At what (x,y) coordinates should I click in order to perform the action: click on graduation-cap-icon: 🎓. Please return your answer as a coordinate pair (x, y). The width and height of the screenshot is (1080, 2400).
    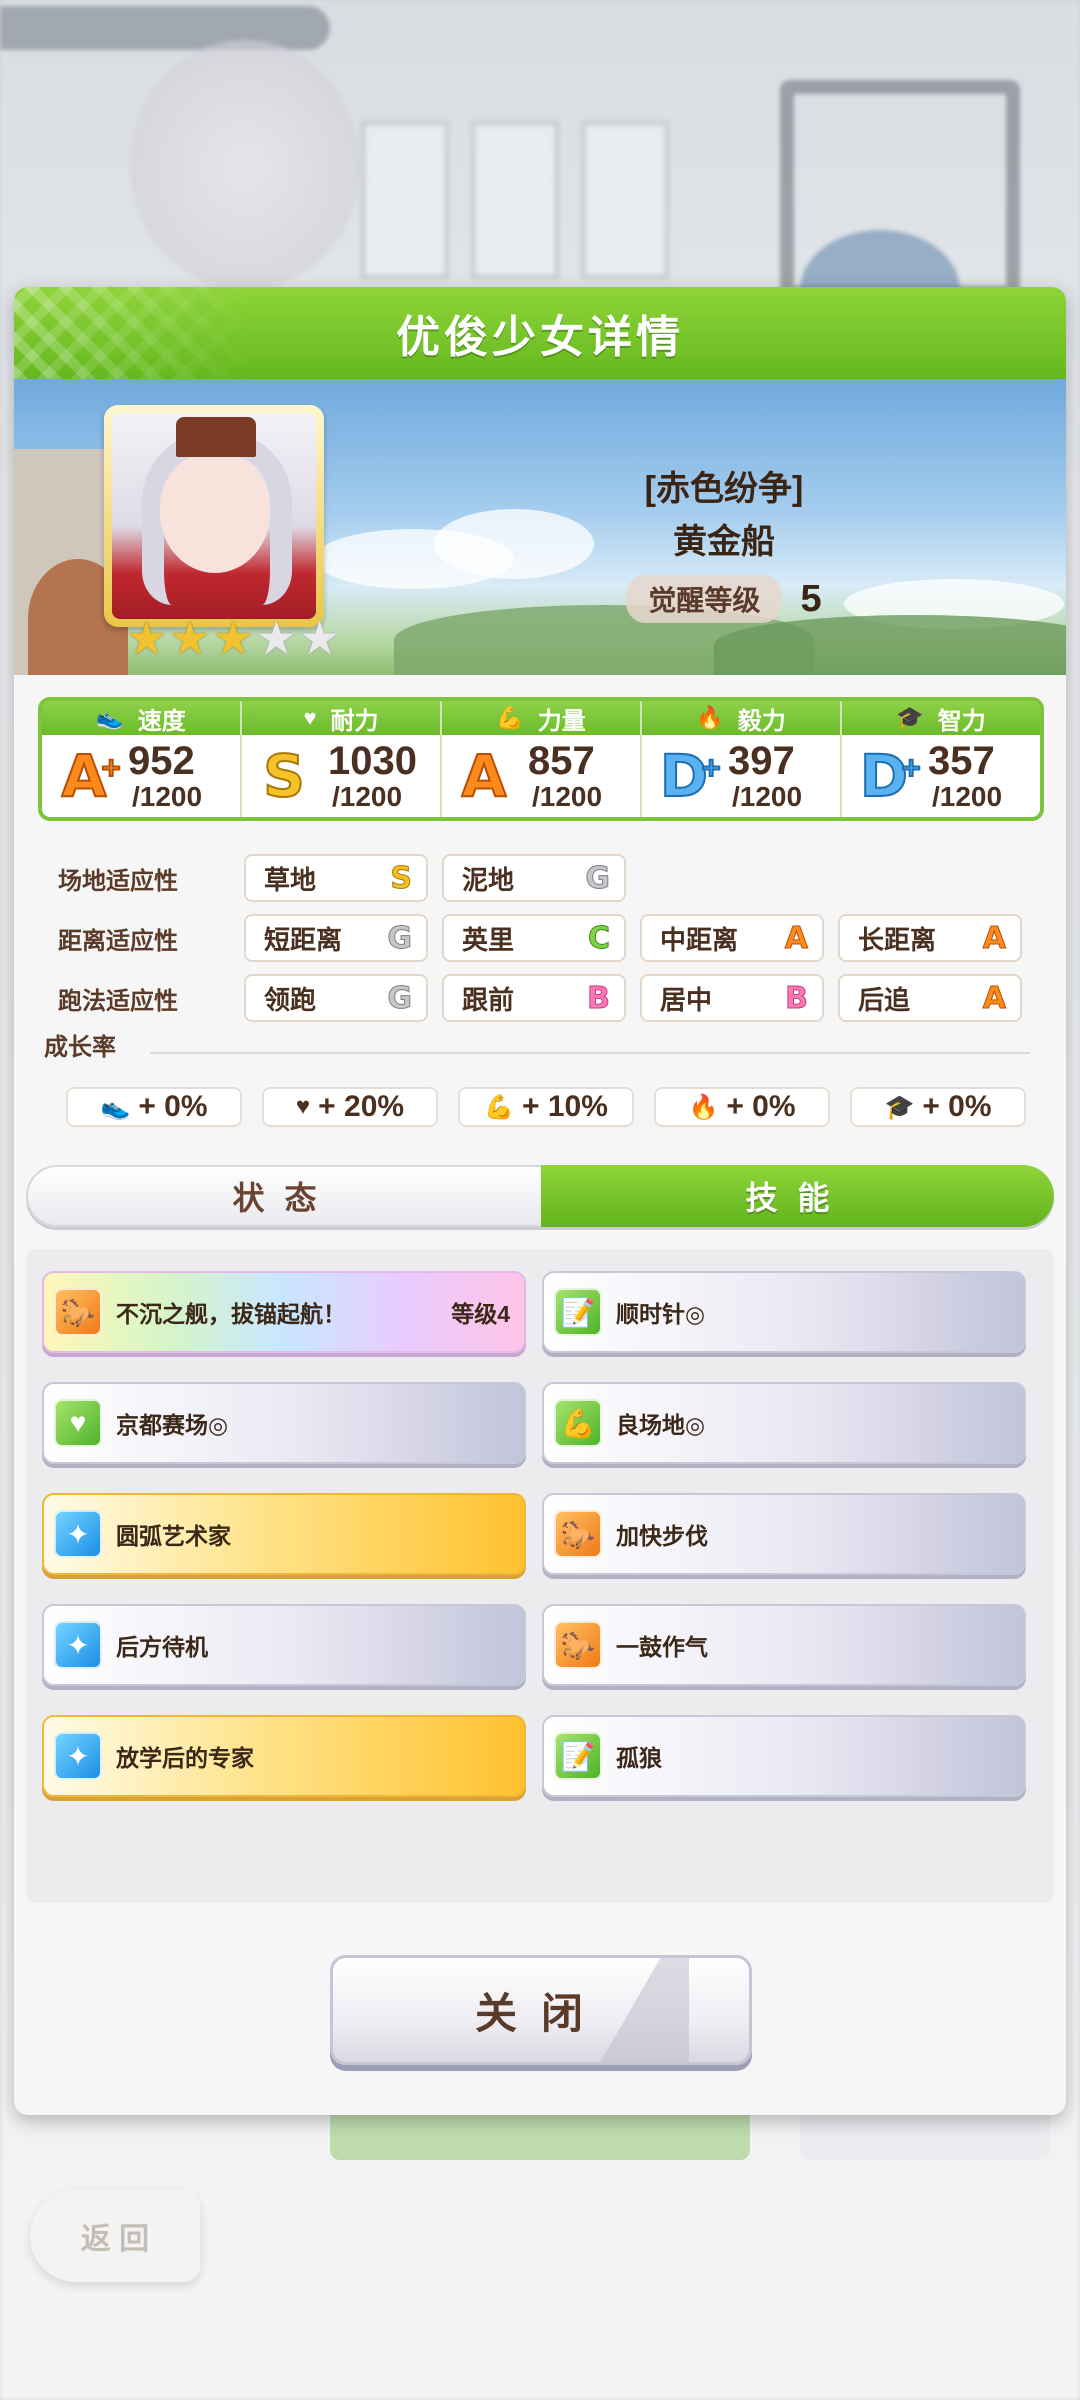
    Looking at the image, I should click on (910, 717).